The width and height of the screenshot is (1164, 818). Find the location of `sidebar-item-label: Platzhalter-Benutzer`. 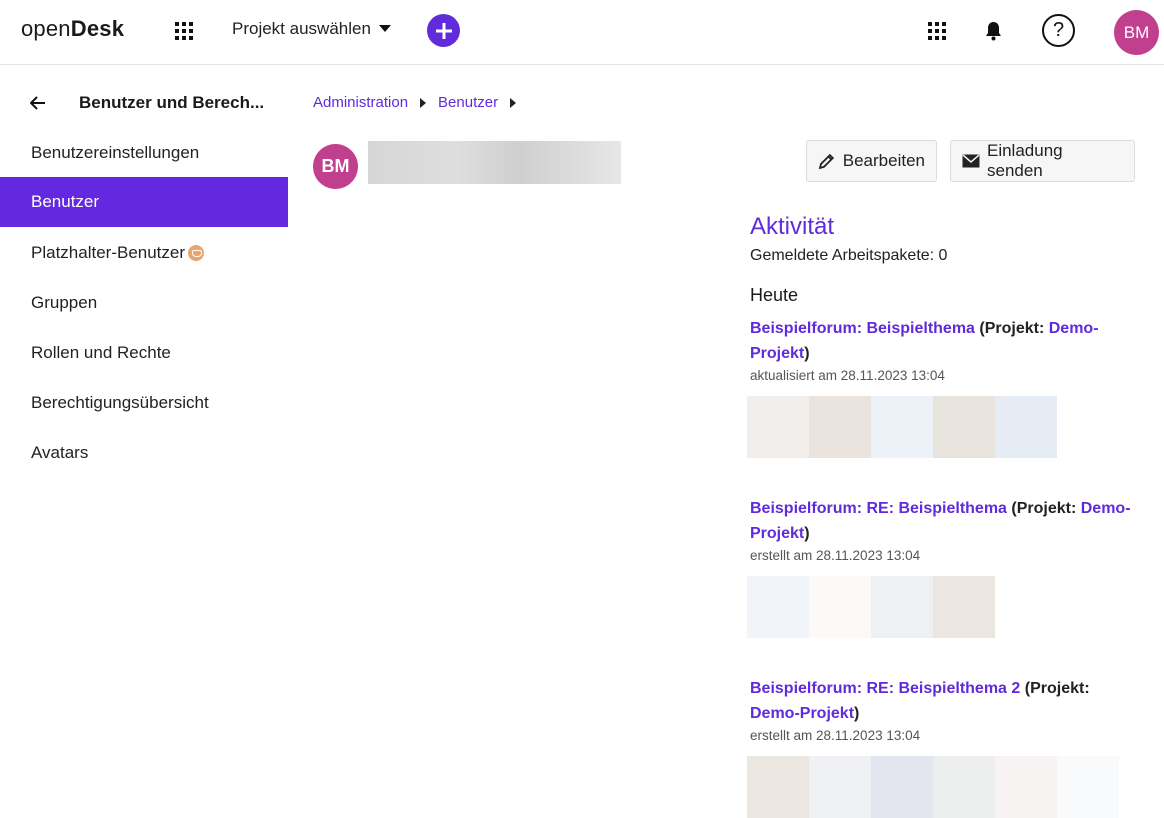

sidebar-item-label: Platzhalter-Benutzer is located at coordinates (108, 252).